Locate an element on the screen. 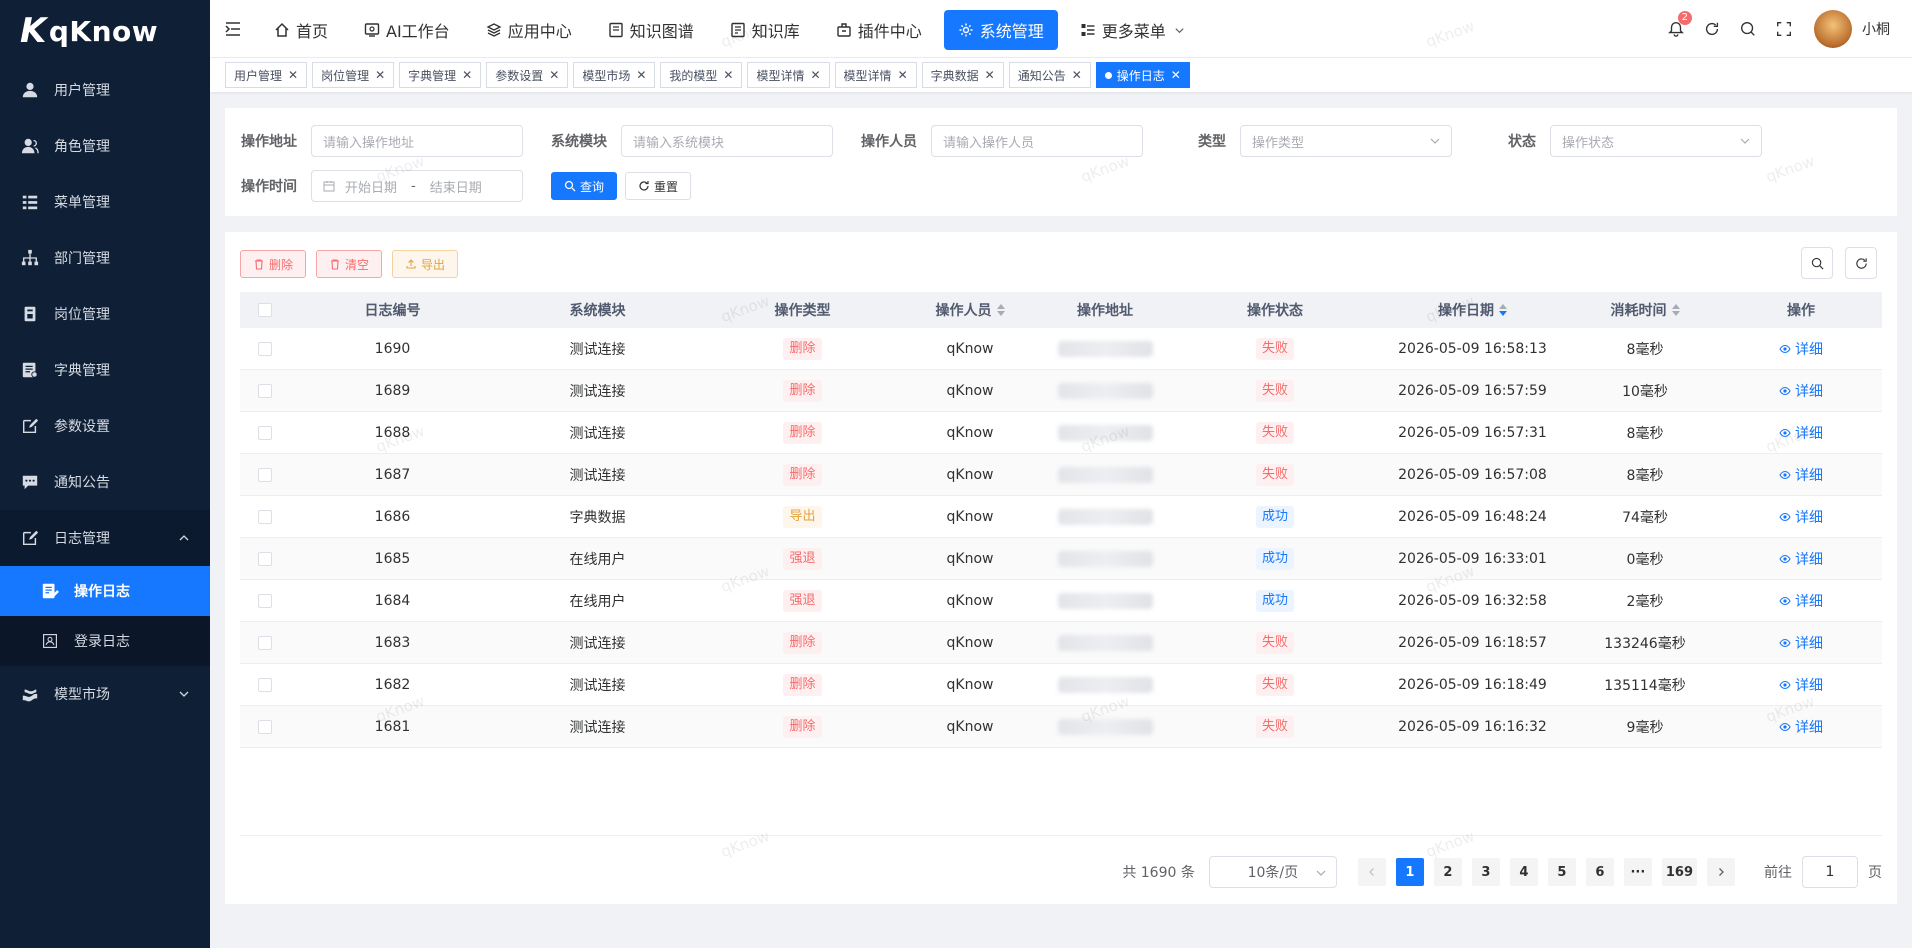 The height and width of the screenshot is (948, 1912). notification-bell-icon: 2 is located at coordinates (1679, 25).